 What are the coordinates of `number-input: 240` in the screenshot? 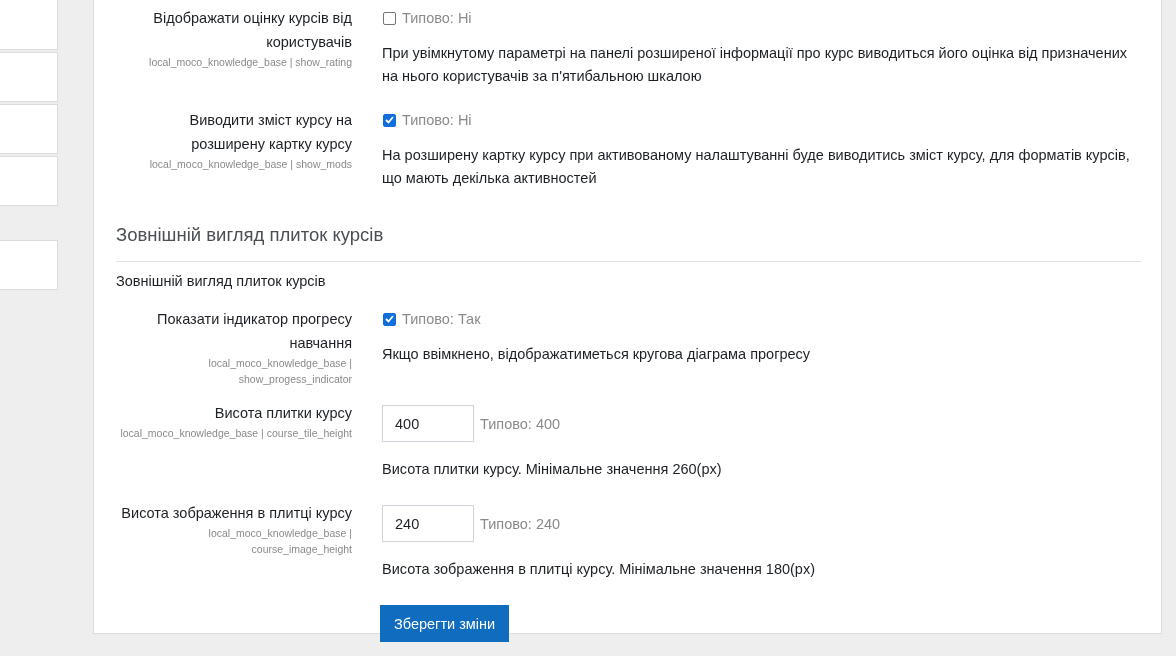 It's located at (428, 523).